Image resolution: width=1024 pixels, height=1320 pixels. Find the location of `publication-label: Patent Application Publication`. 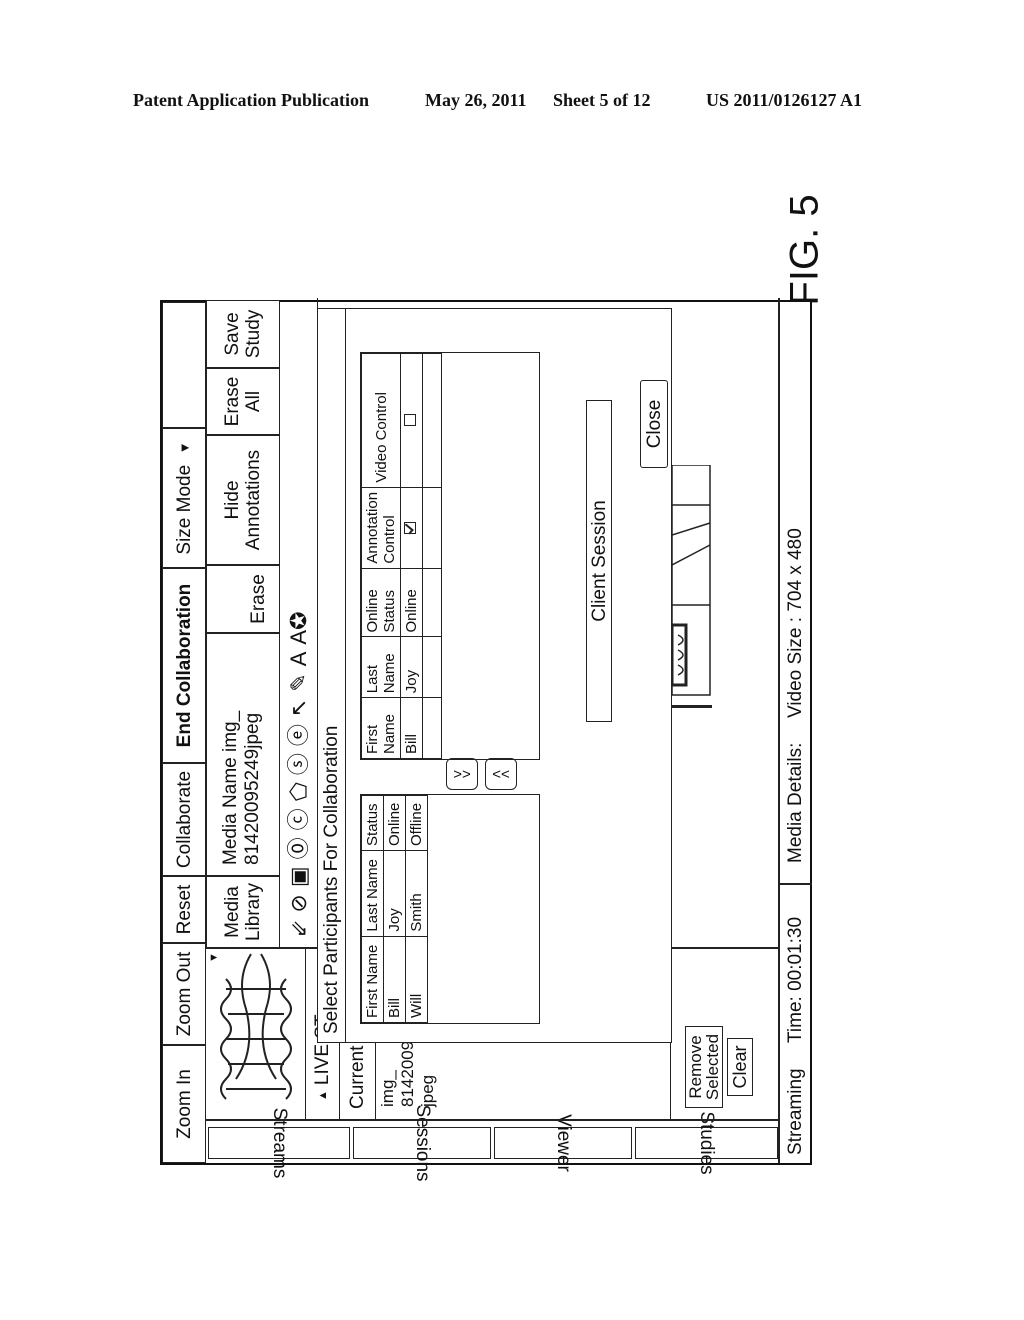

publication-label: Patent Application Publication is located at coordinates (251, 100).